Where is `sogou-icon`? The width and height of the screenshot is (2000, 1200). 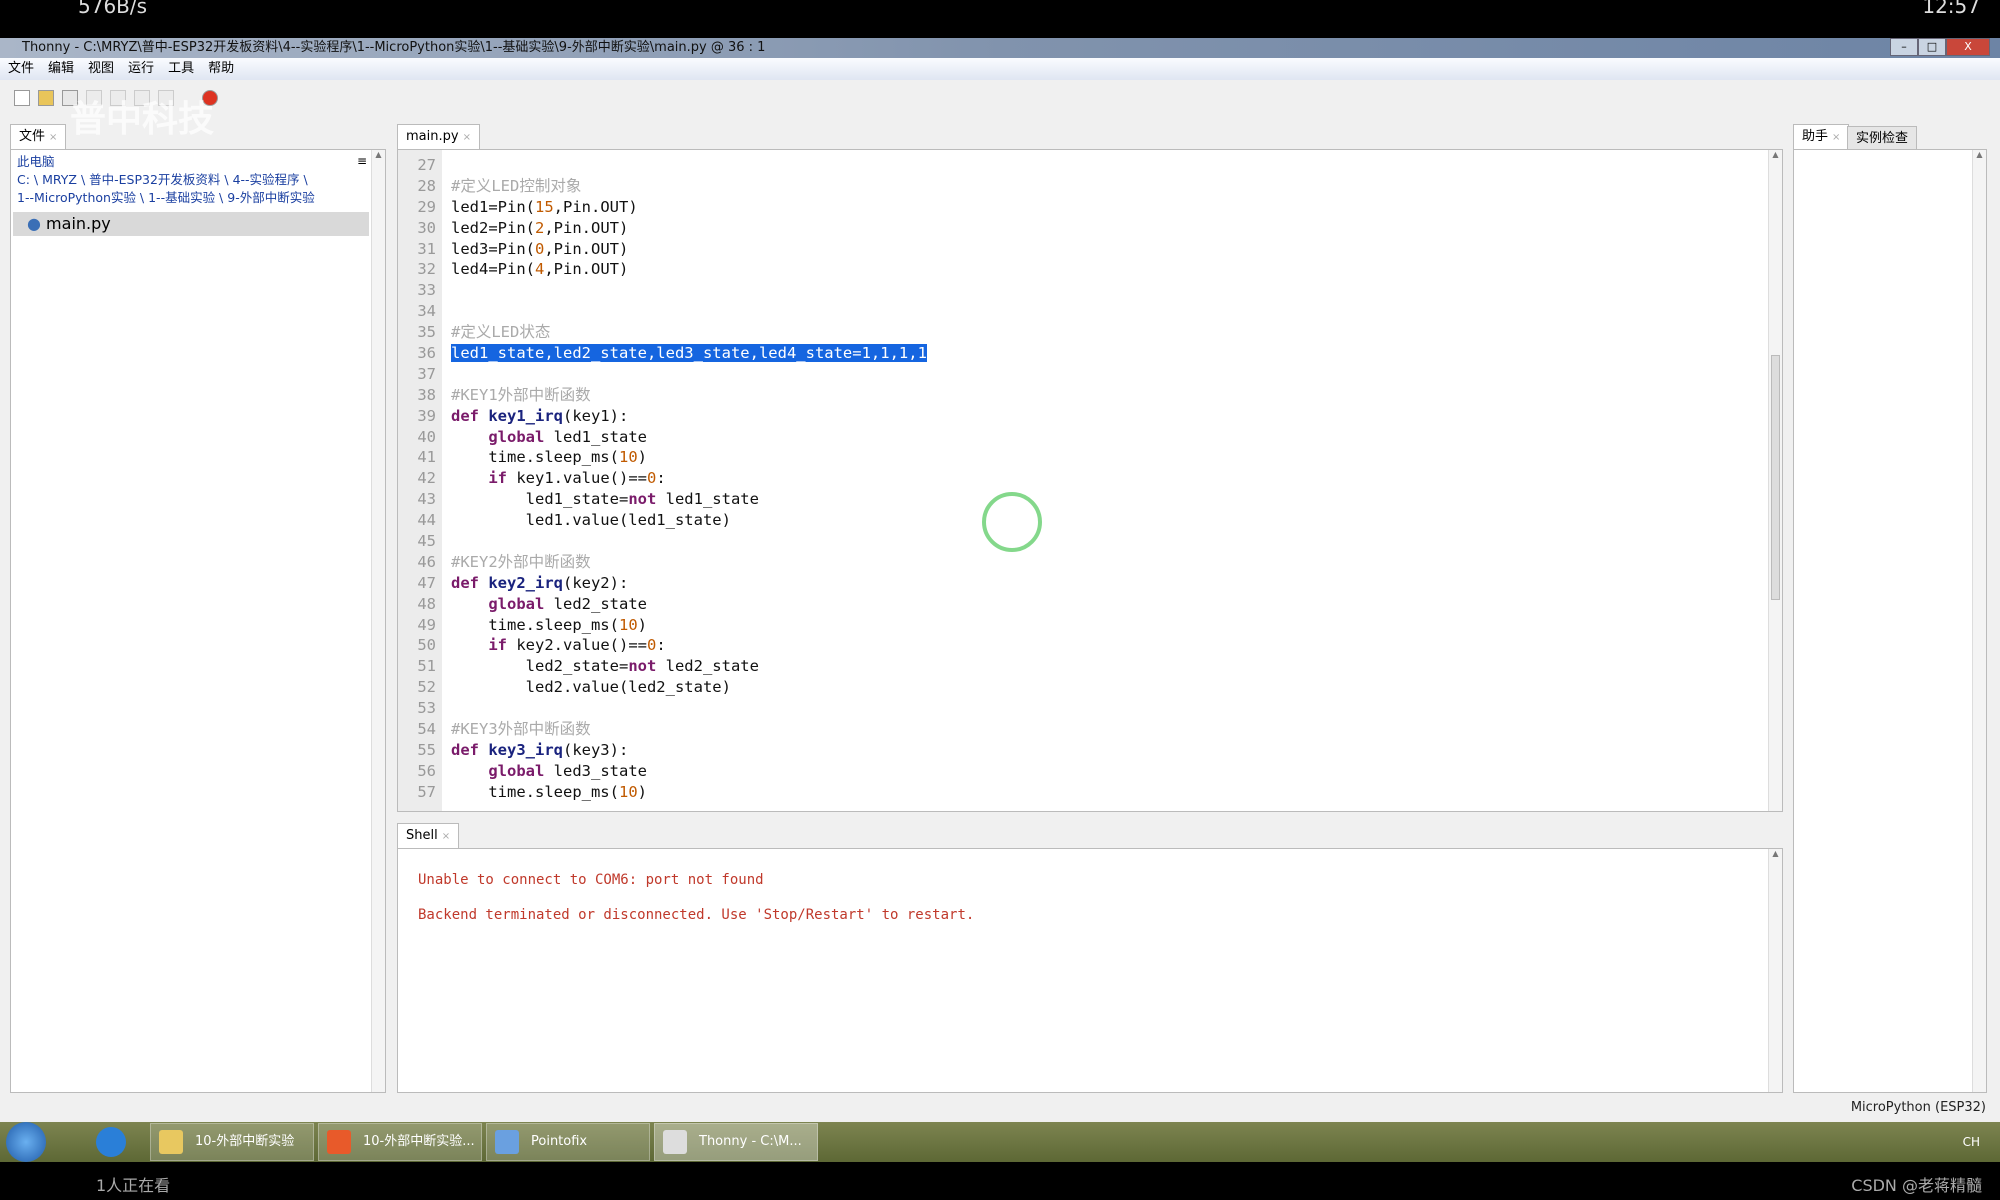
sogou-icon is located at coordinates (111, 1142).